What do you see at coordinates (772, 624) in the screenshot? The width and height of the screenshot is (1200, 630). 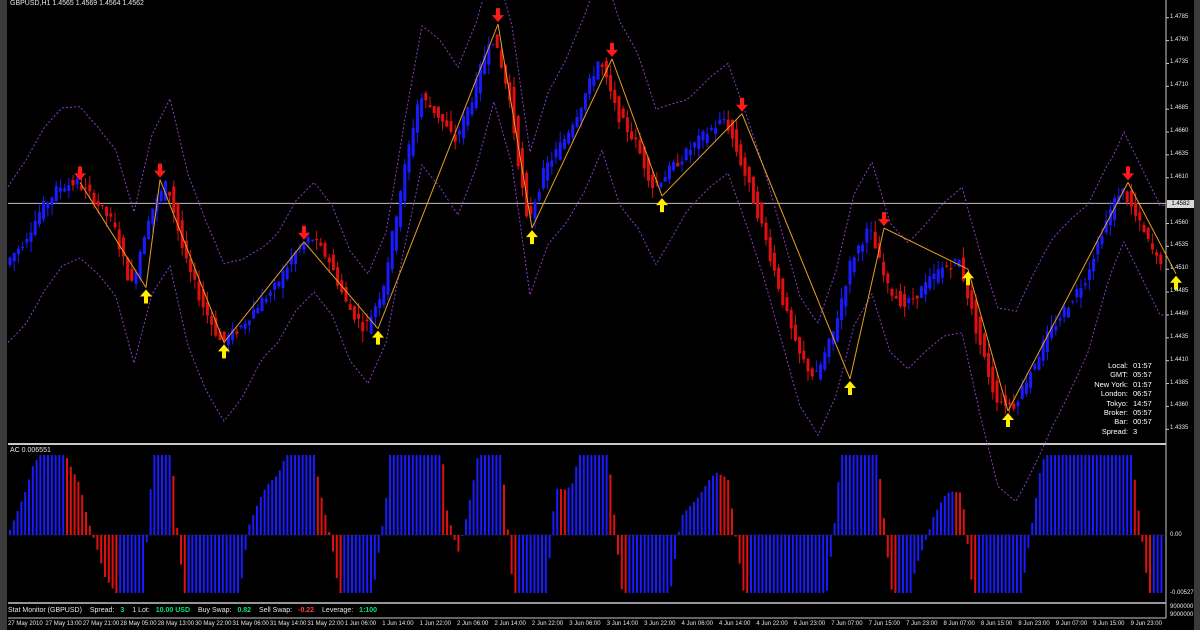 I see `time-tick-label: 4 Jun 22:00` at bounding box center [772, 624].